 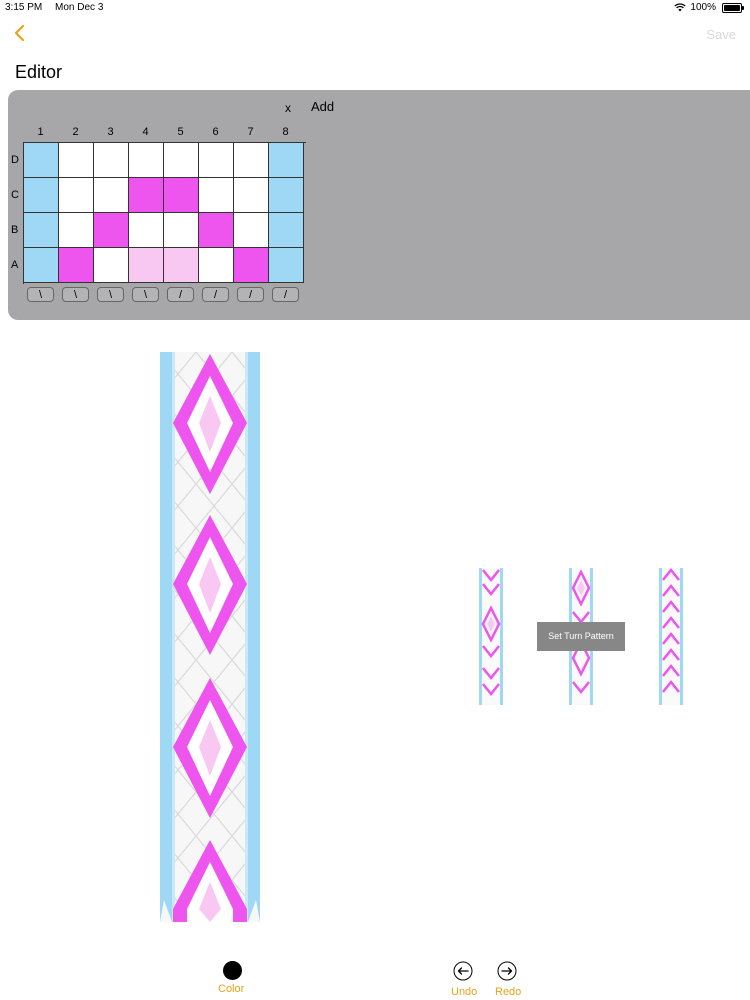 I want to click on remove-column-button: x, so click(x=288, y=108).